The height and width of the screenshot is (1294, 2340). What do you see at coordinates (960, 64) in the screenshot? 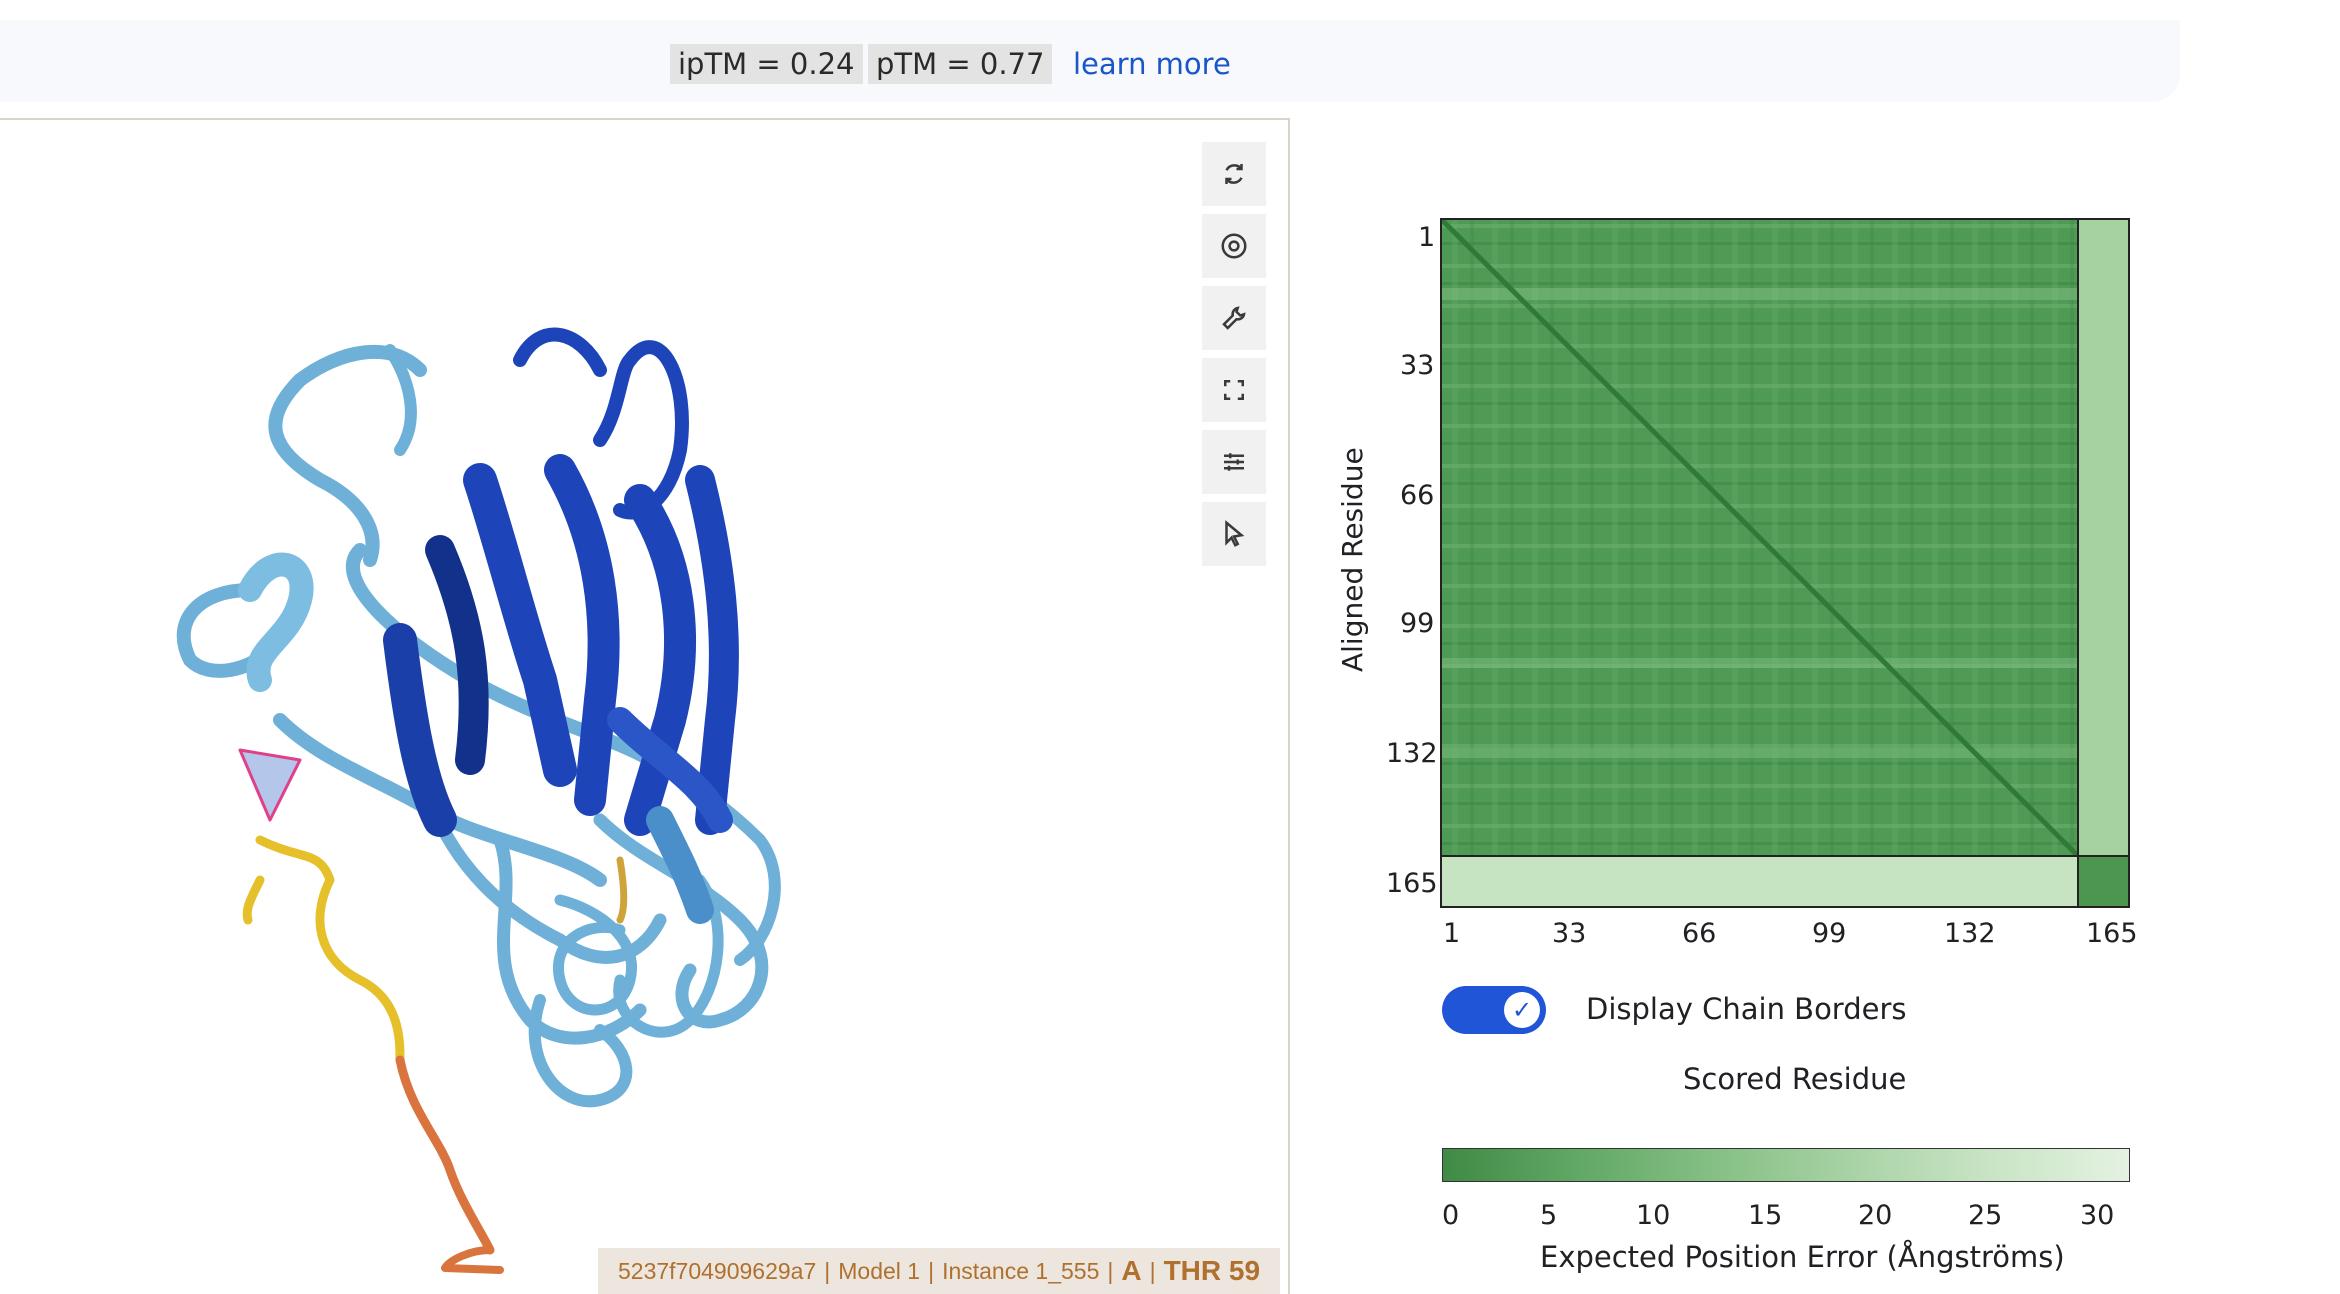
I see `ptm-score: pTM = 0.77` at bounding box center [960, 64].